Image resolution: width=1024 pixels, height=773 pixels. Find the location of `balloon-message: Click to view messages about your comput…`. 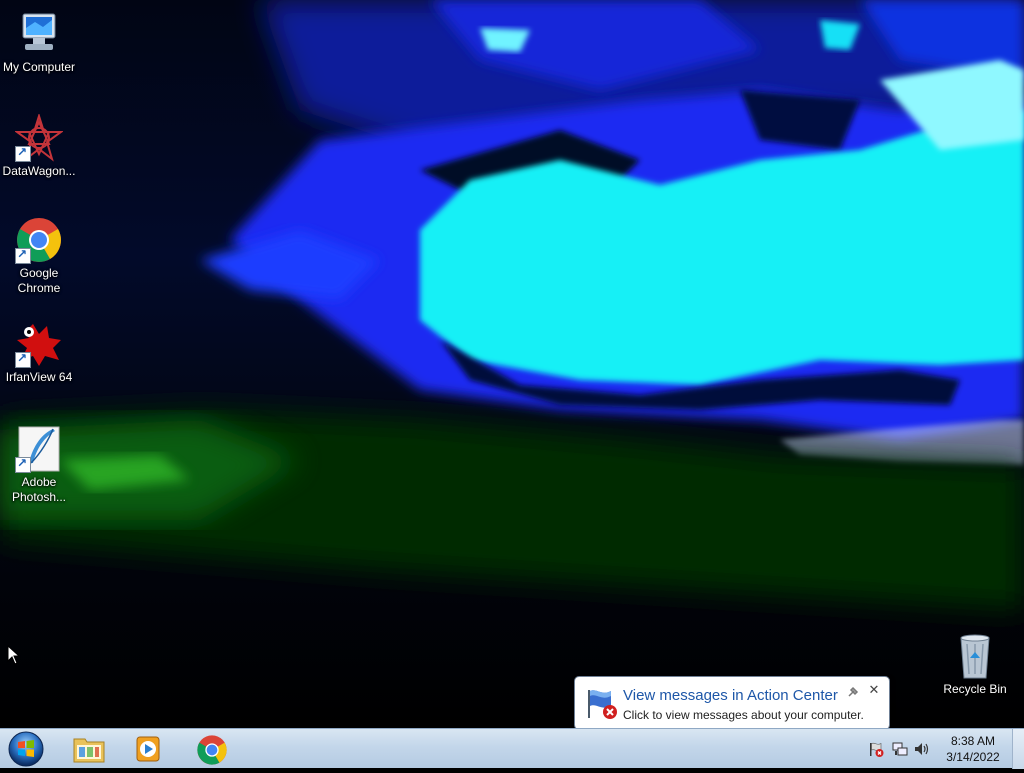

balloon-message: Click to view messages about your comput… is located at coordinates (743, 715).